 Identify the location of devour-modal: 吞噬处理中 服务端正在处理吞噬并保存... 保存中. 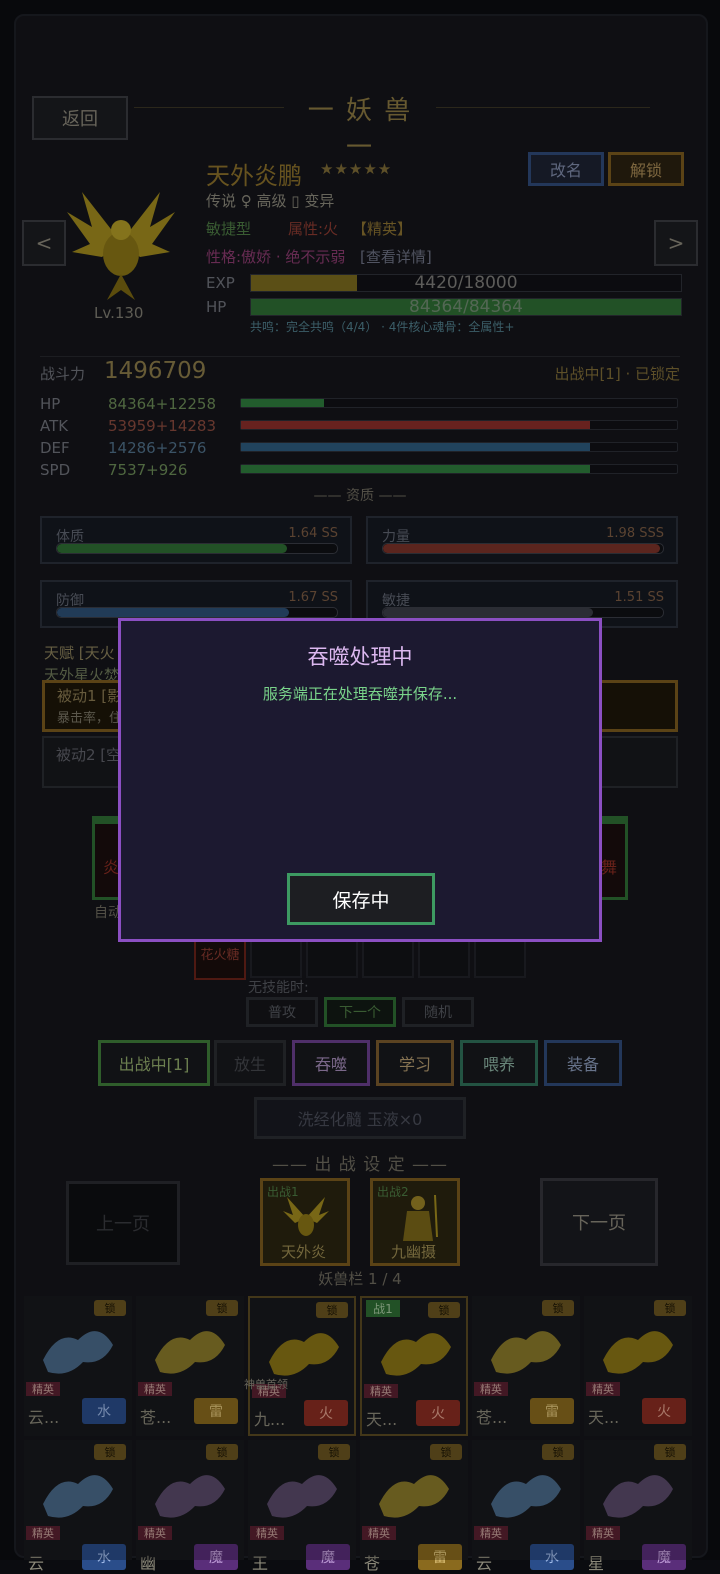
(360, 780).